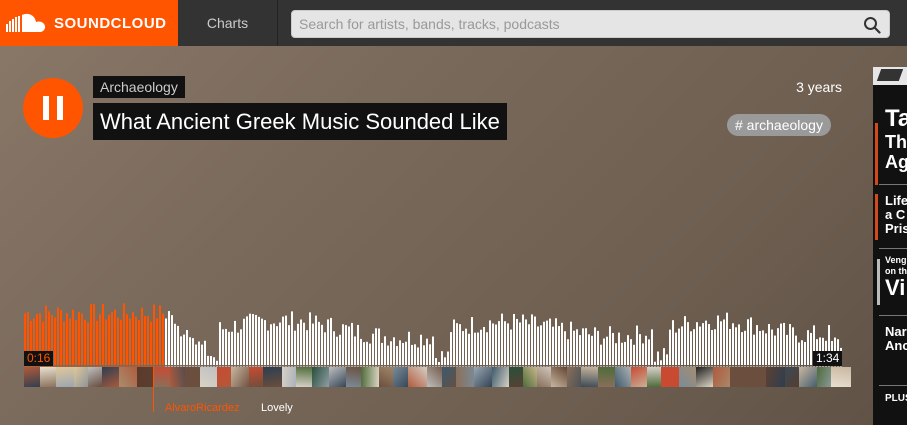 Image resolution: width=907 pixels, height=425 pixels. Describe the element at coordinates (39, 358) in the screenshot. I see `current-time: 0:16` at that location.